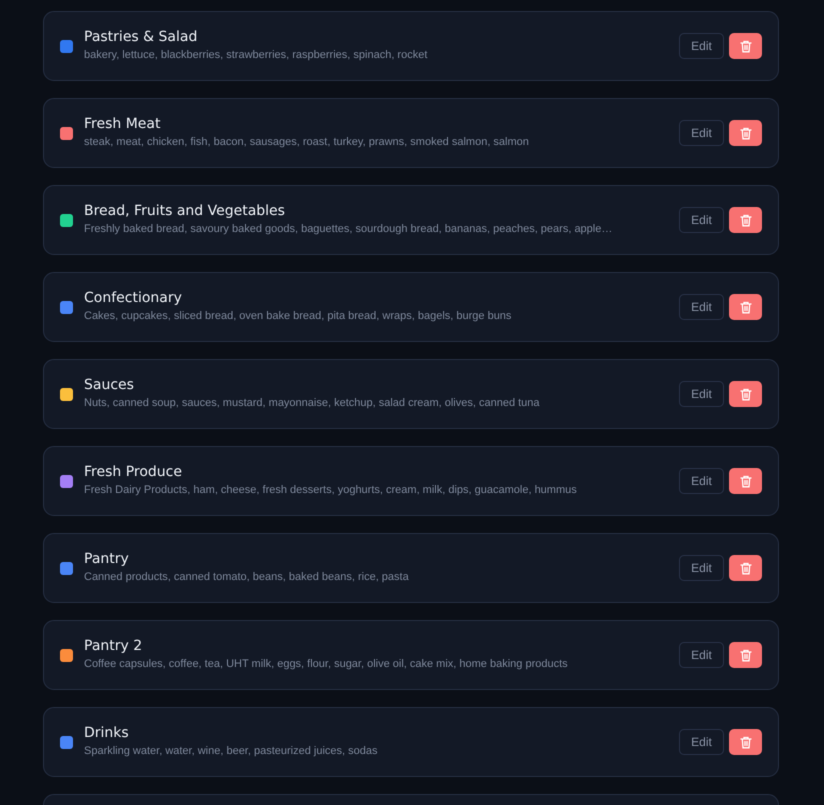 The height and width of the screenshot is (805, 824). What do you see at coordinates (307, 142) in the screenshot?
I see `category-items: steak, meat, chicken, fish, bacon, sausages, roast, turkey, prawns, smoked salmon, salmon` at bounding box center [307, 142].